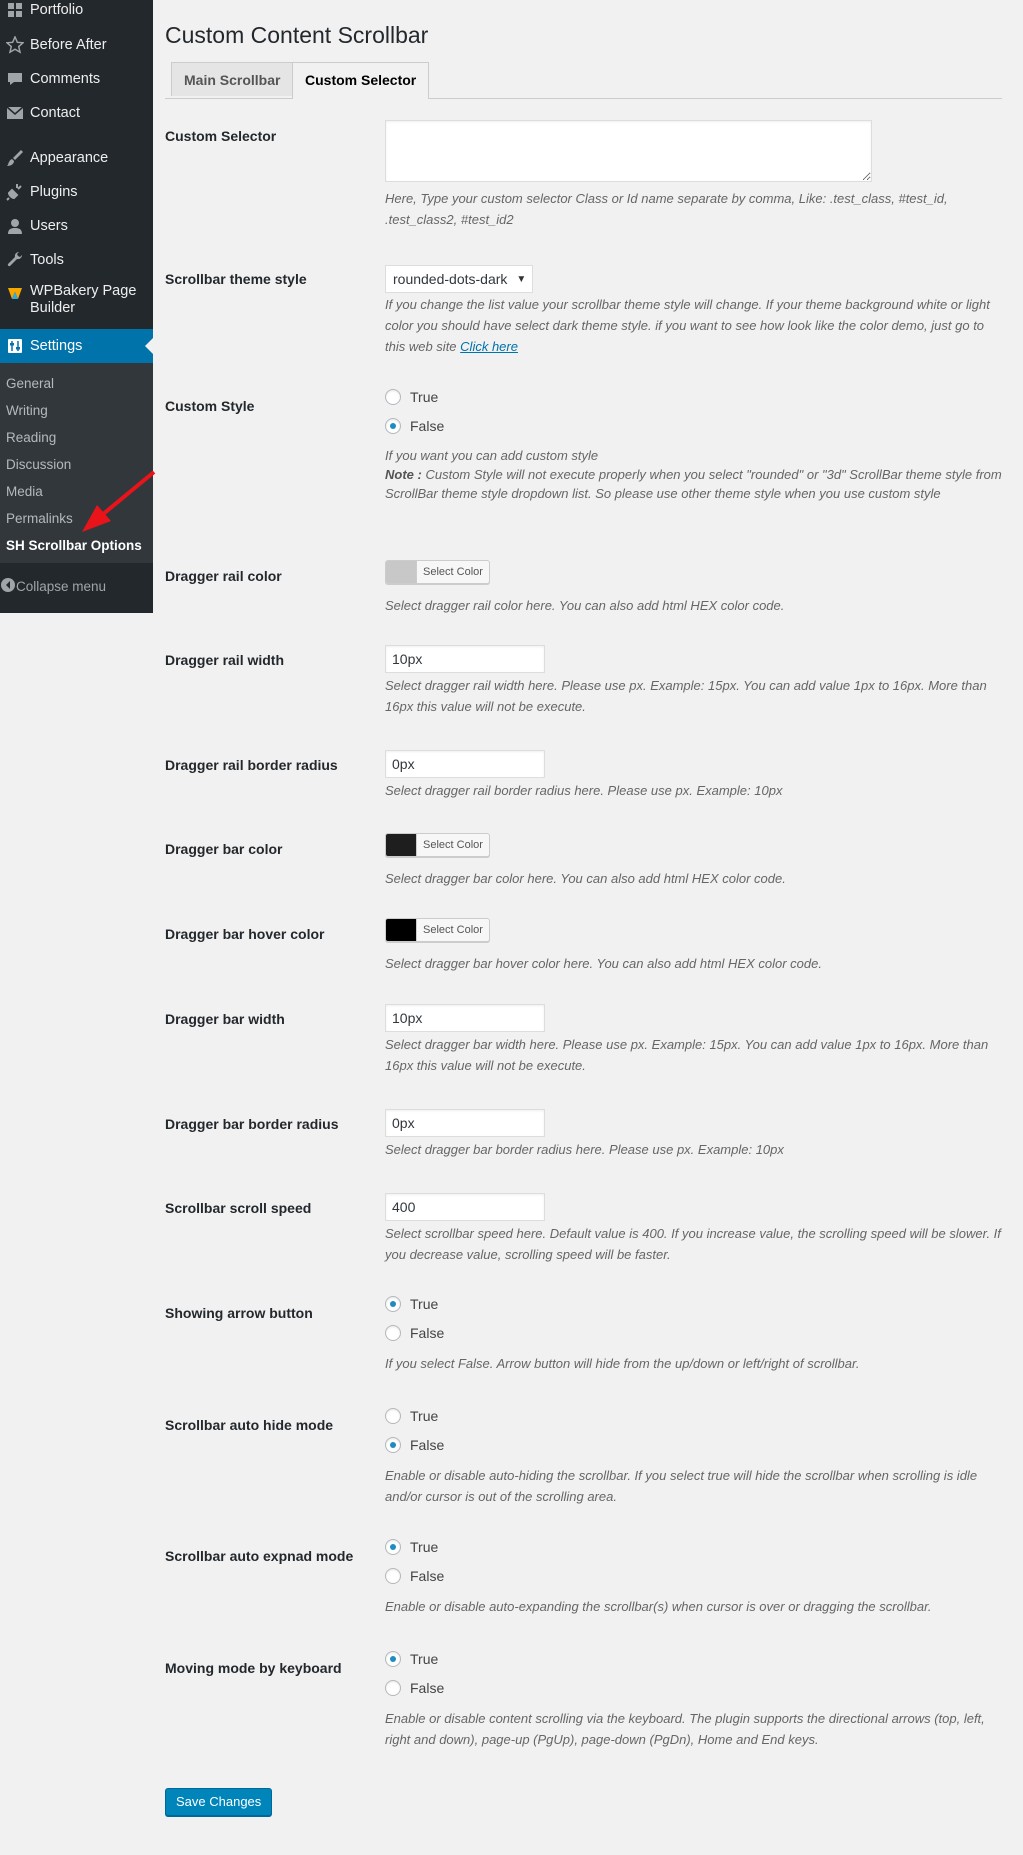 The image size is (1023, 1855). What do you see at coordinates (57, 9) in the screenshot?
I see `menu-label: Portfolio` at bounding box center [57, 9].